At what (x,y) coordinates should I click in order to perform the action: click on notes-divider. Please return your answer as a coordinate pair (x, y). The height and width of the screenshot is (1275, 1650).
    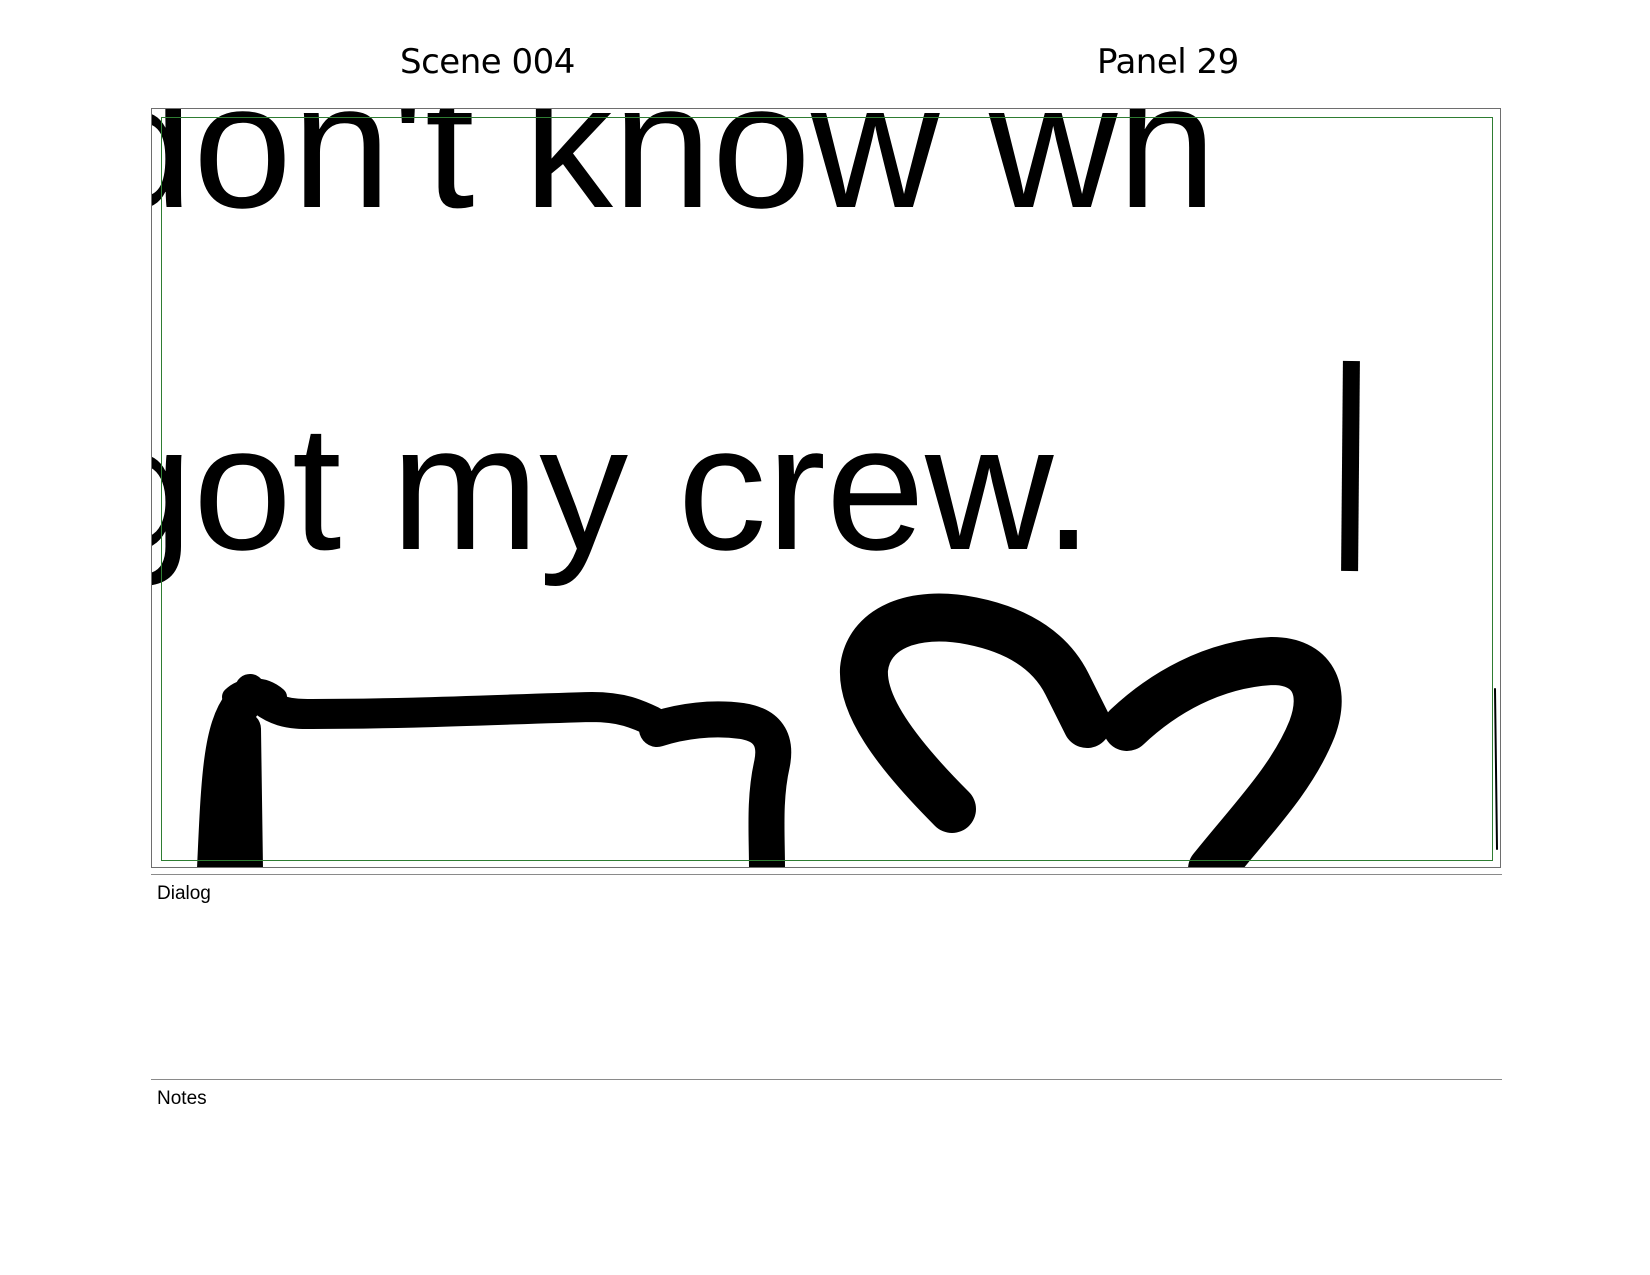
    Looking at the image, I should click on (826, 1079).